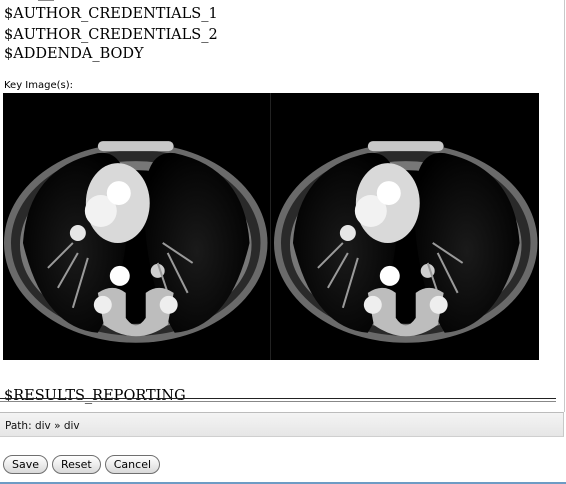  What do you see at coordinates (76, 464) in the screenshot?
I see `reset-button: Reset` at bounding box center [76, 464].